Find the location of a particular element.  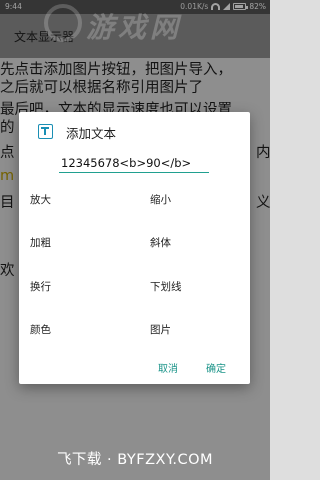

text-tool-icon is located at coordinates (45, 131).